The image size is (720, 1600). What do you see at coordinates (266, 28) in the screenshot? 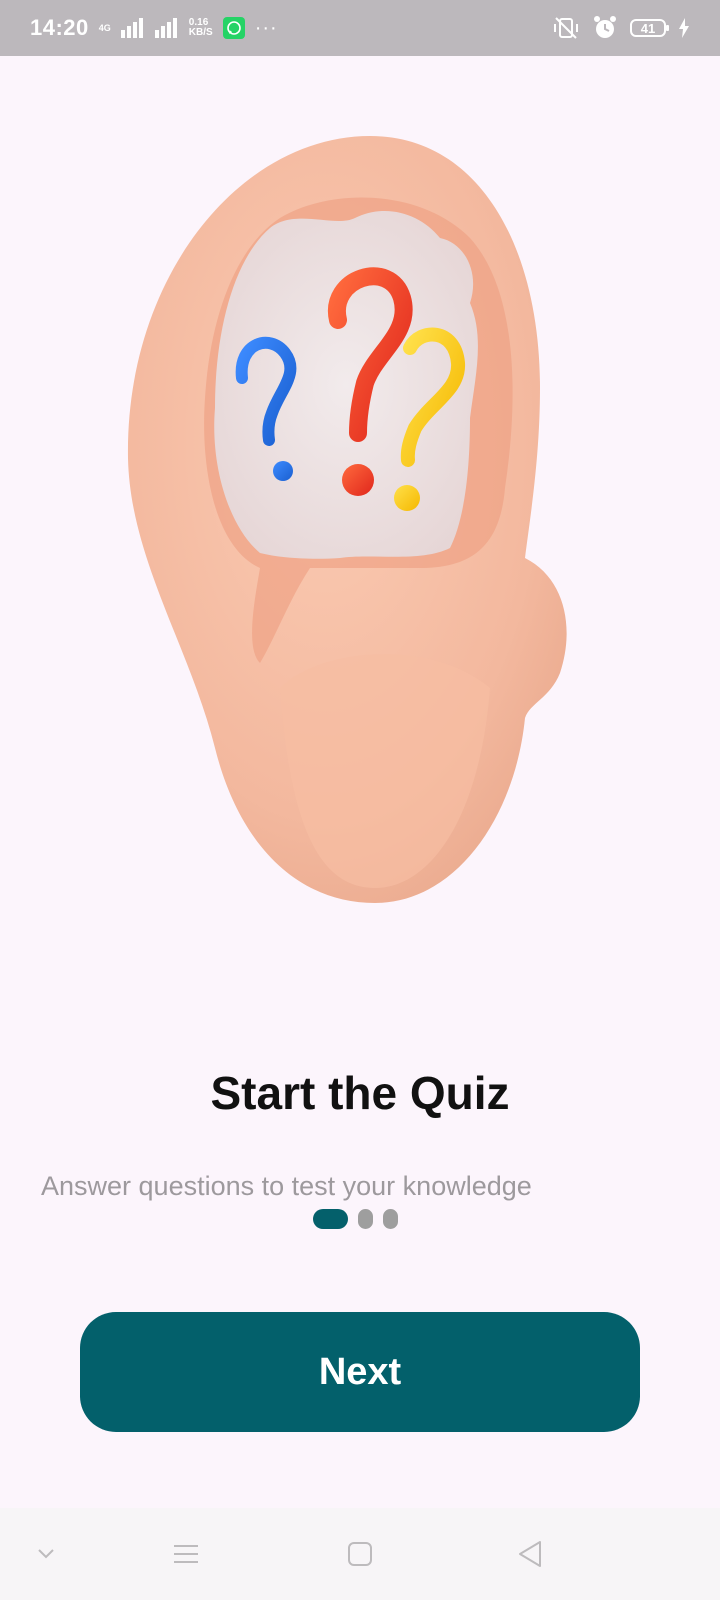
I see `more-indicator: ···` at bounding box center [266, 28].